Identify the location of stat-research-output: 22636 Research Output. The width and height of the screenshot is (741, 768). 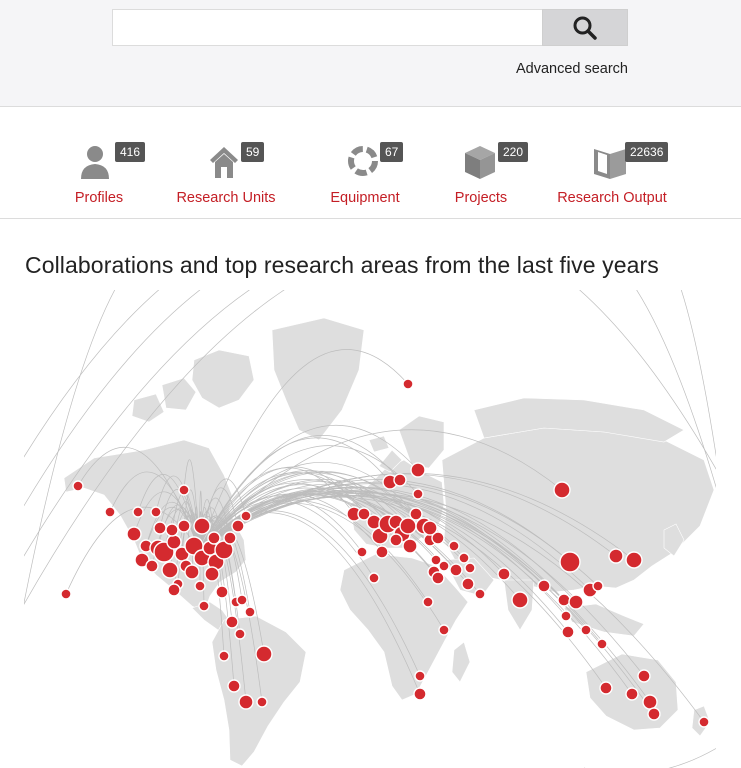
(612, 162).